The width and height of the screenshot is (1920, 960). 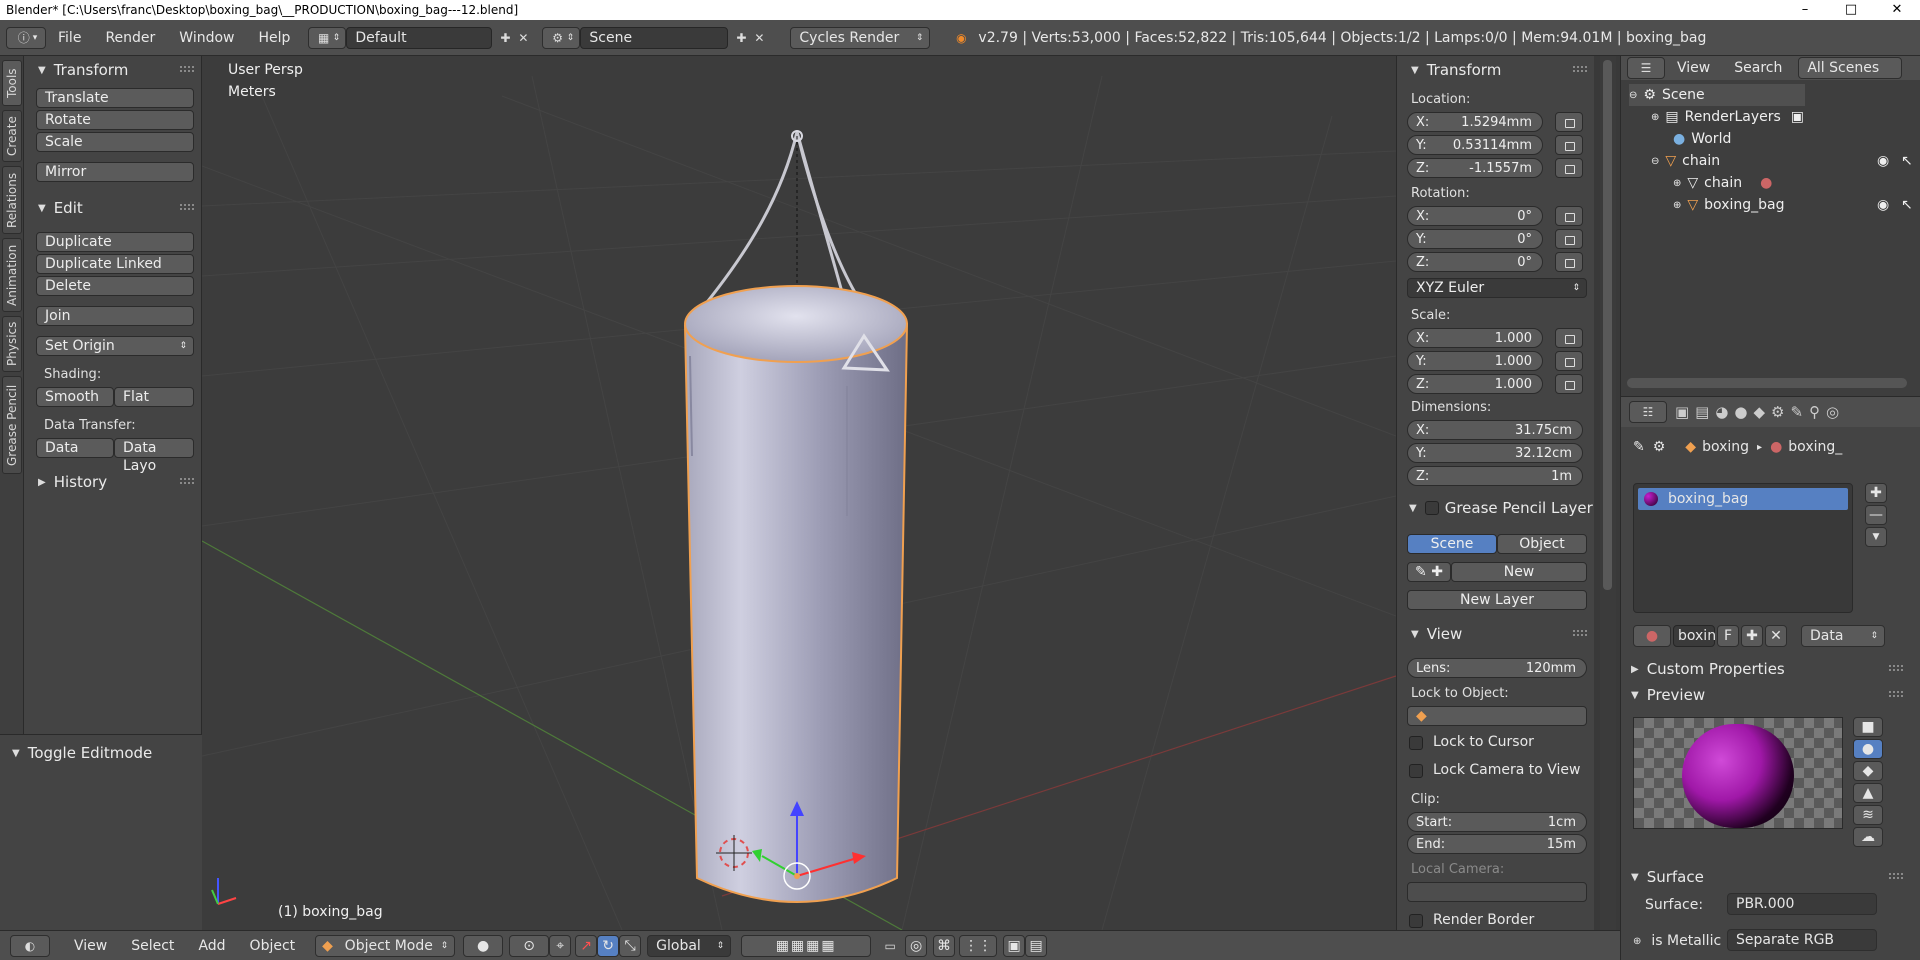 What do you see at coordinates (75, 397) in the screenshot?
I see `shading-smooth-button: Smooth` at bounding box center [75, 397].